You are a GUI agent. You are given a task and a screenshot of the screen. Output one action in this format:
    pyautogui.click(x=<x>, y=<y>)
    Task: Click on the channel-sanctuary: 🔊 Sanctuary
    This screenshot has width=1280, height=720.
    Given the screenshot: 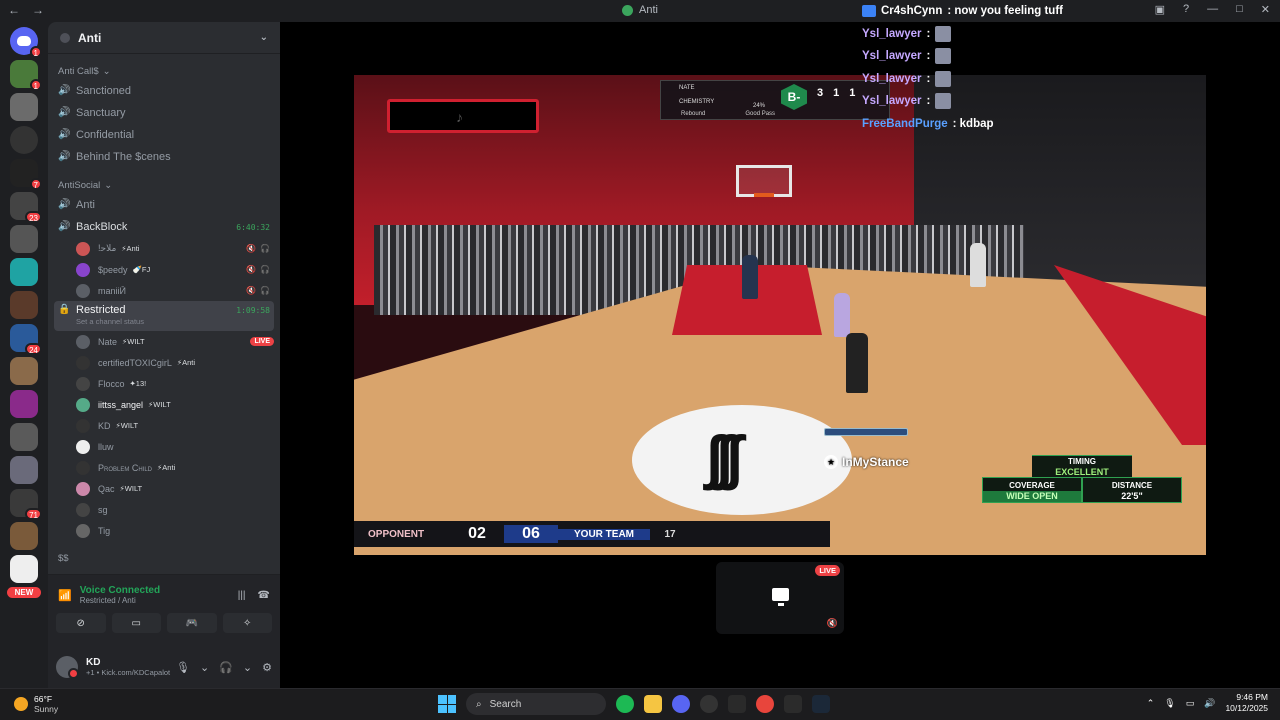 What is the action you would take?
    pyautogui.click(x=164, y=113)
    